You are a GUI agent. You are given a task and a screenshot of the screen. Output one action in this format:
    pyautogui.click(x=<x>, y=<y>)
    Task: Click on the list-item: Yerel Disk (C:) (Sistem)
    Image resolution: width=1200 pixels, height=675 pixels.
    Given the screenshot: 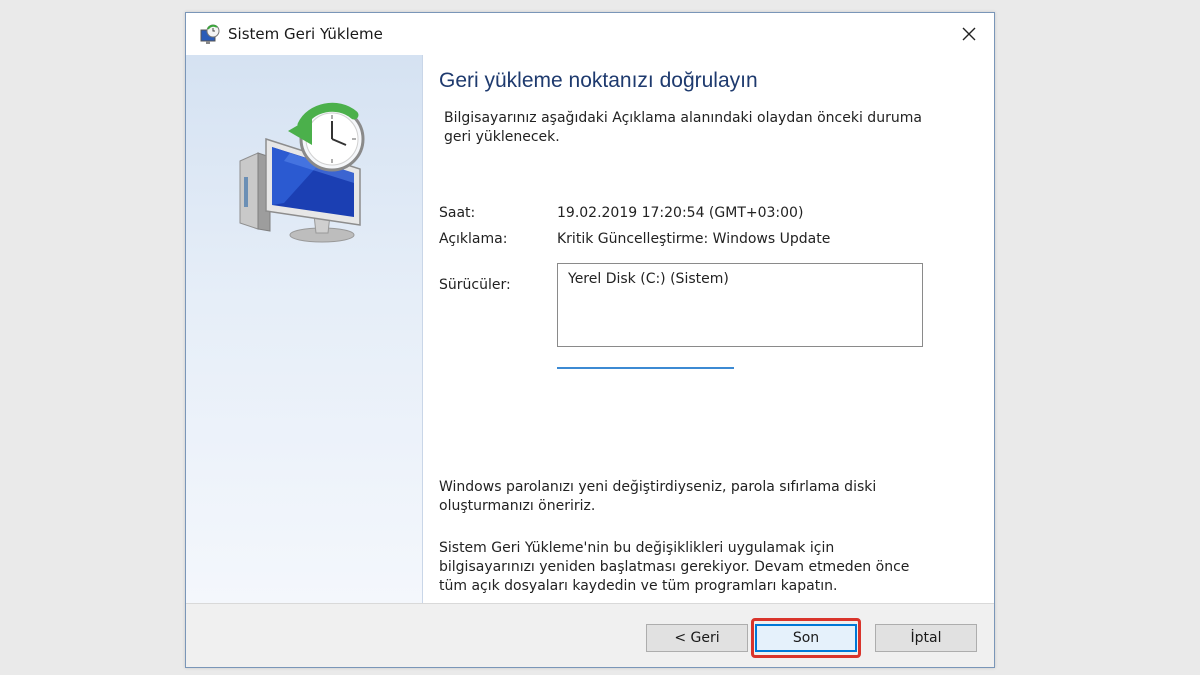 What is the action you would take?
    pyautogui.click(x=648, y=279)
    